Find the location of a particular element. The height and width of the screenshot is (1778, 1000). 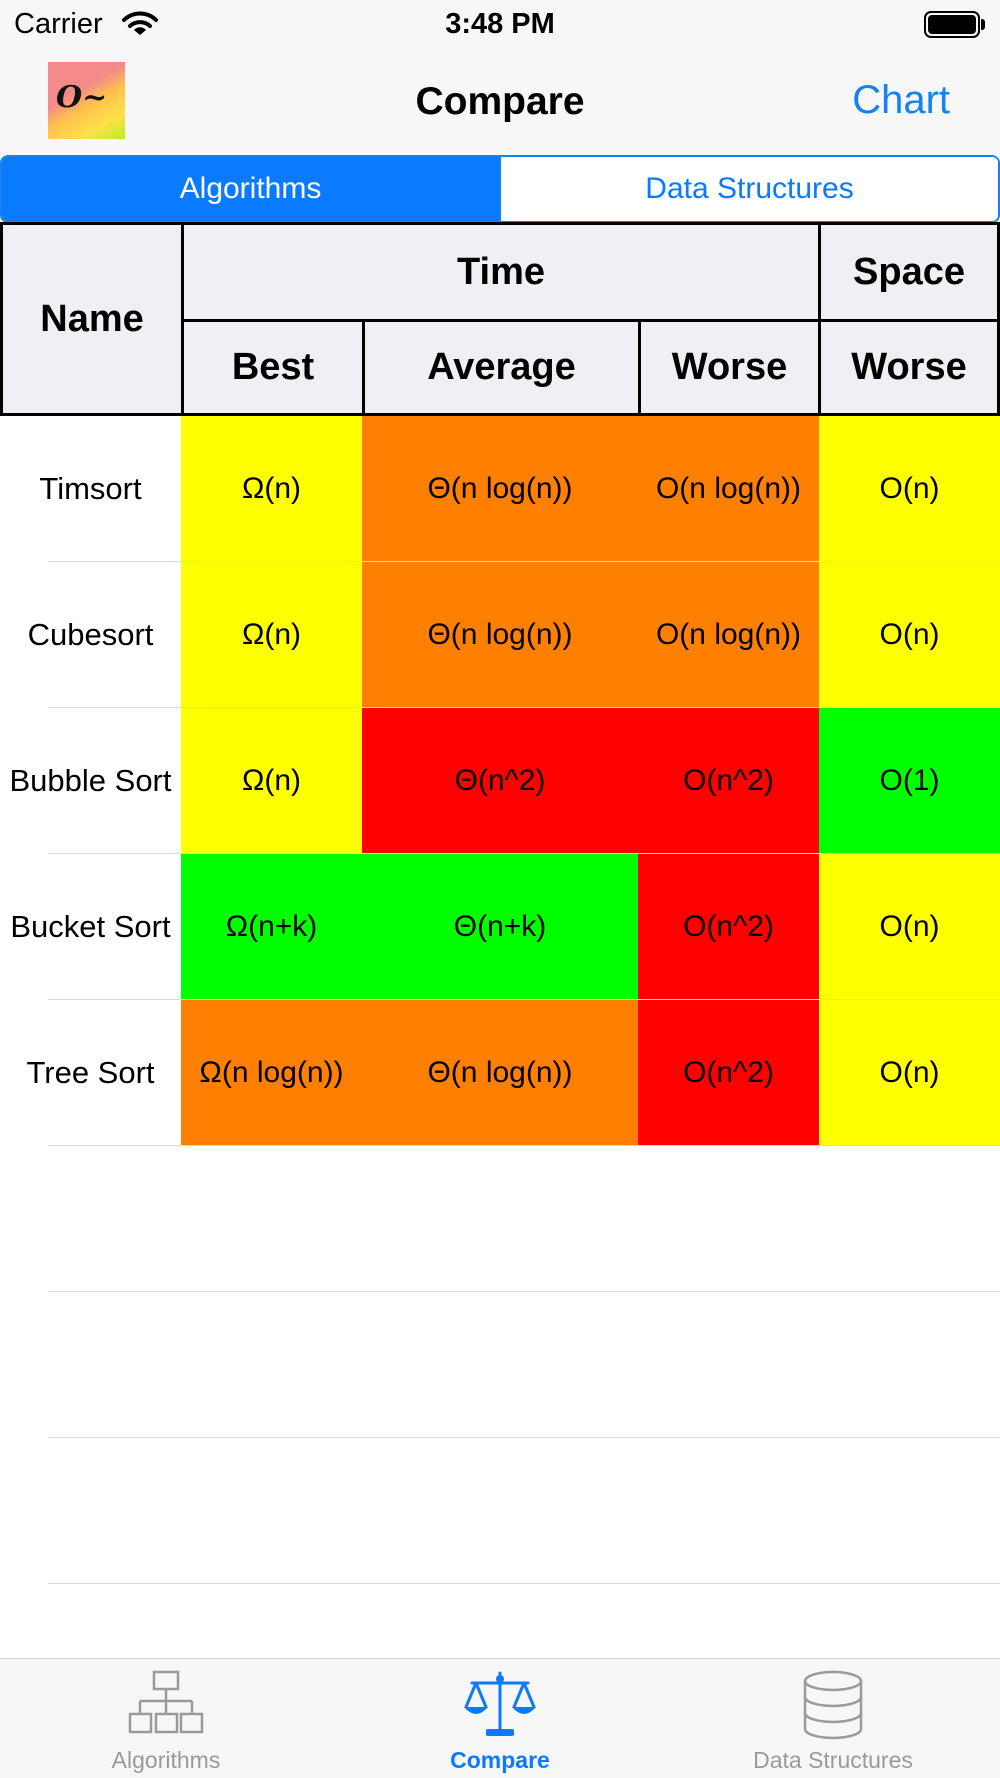

row-name: Cubesort is located at coordinates (90, 635).